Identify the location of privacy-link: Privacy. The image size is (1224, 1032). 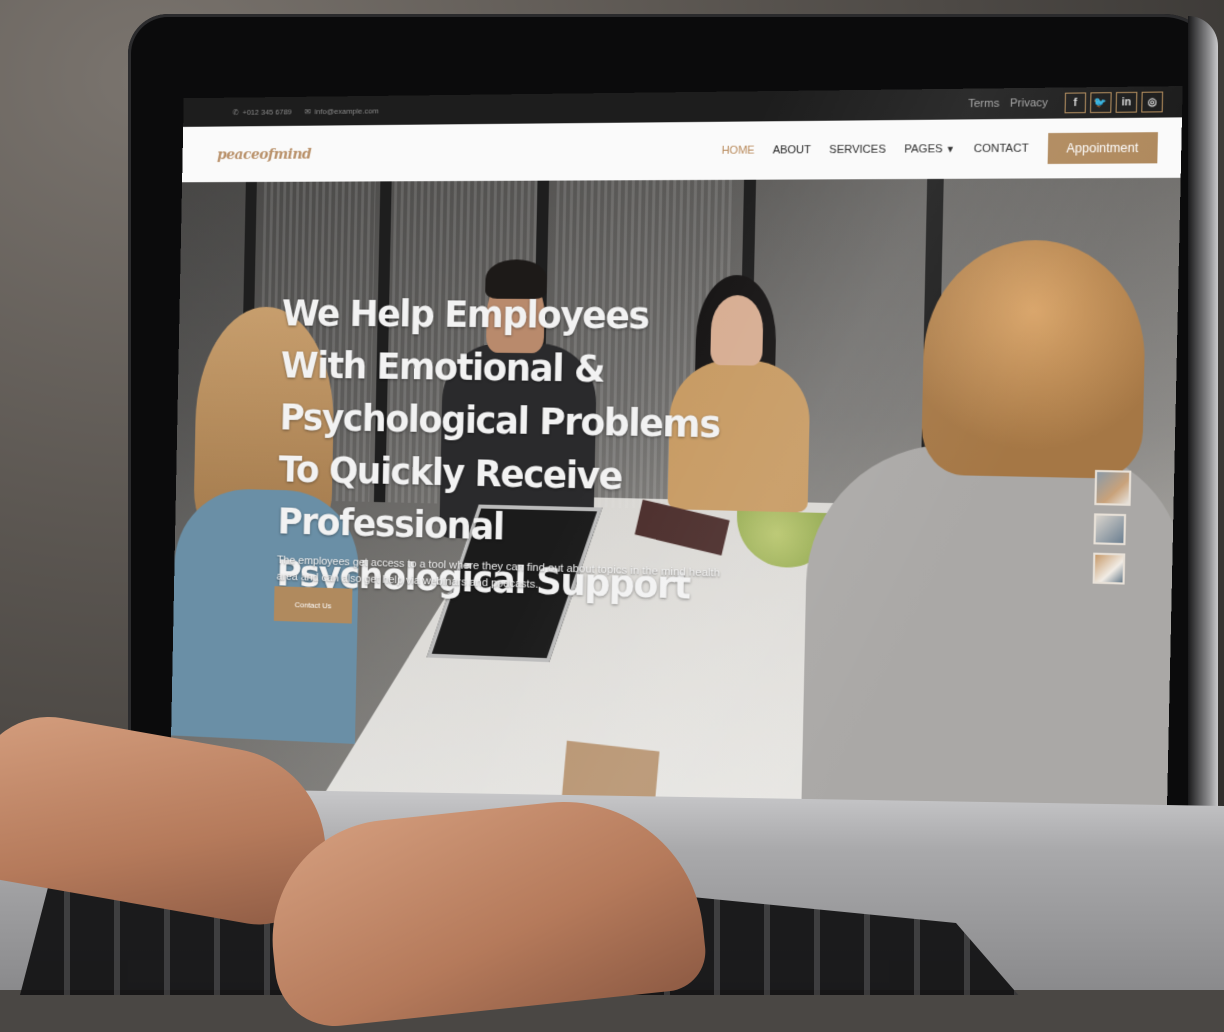
(1029, 103).